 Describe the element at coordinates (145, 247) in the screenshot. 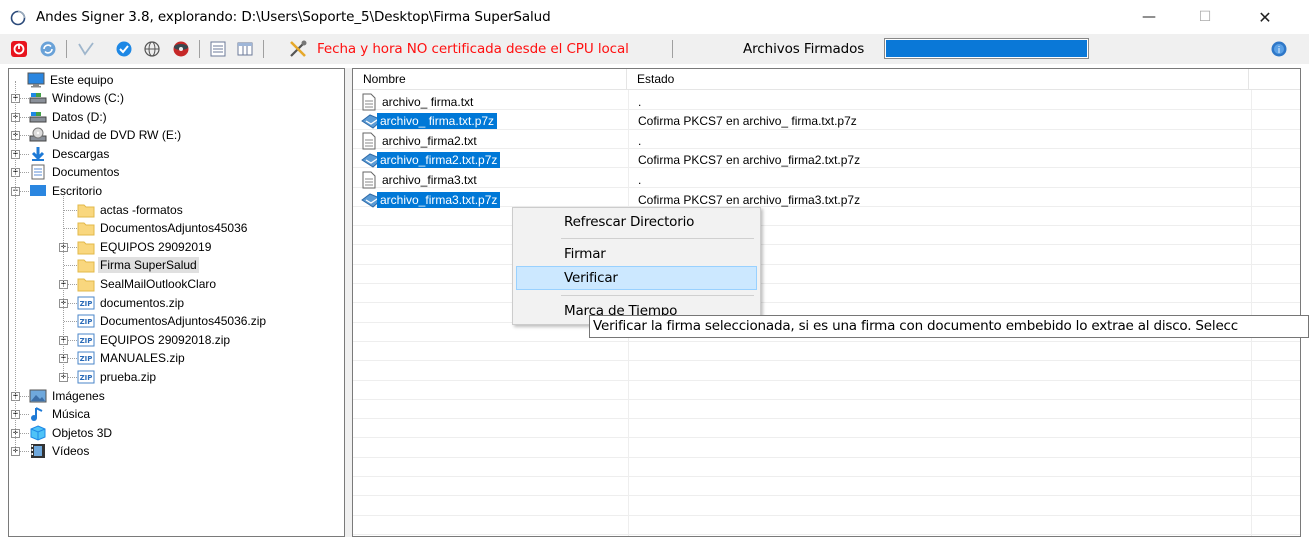

I see `tree-item-equipos-29092019: EQUIPOS 29092019` at that location.